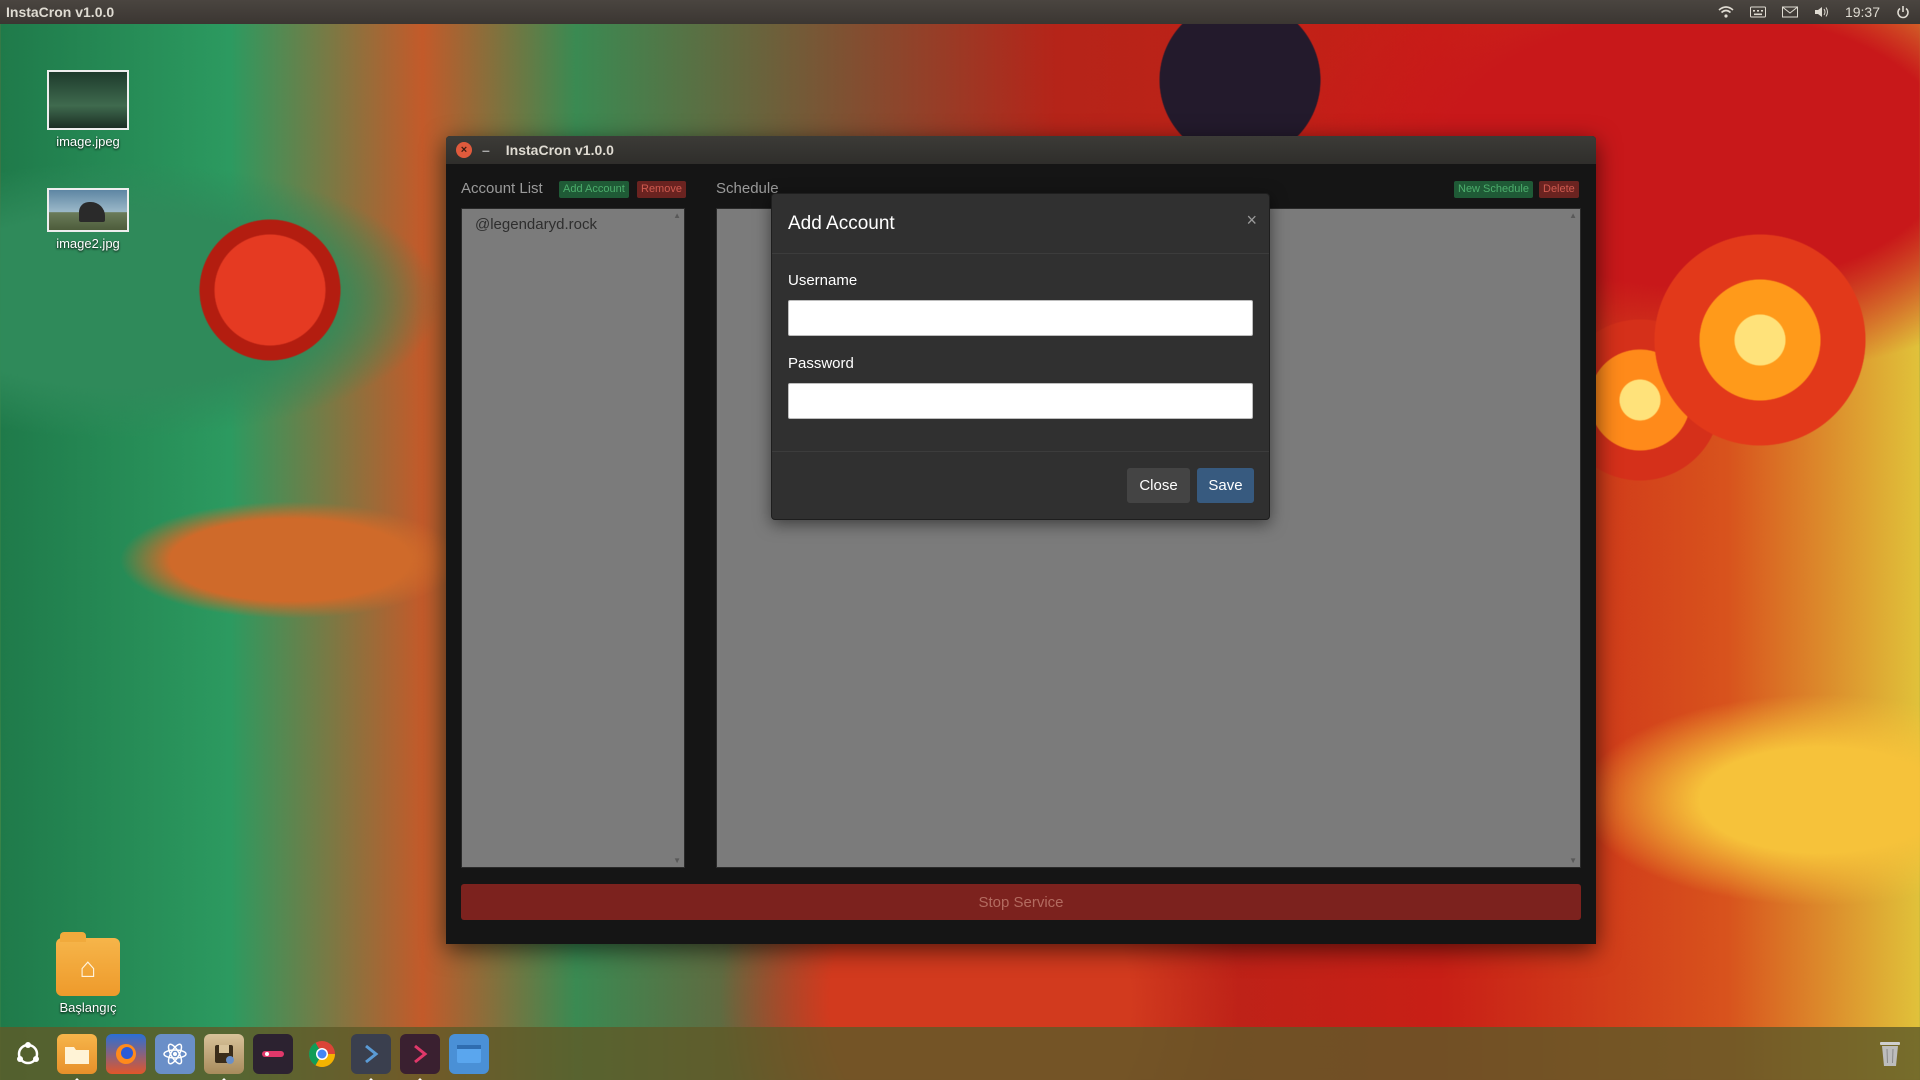  What do you see at coordinates (464, 150) in the screenshot?
I see `window-close-icon: ×` at bounding box center [464, 150].